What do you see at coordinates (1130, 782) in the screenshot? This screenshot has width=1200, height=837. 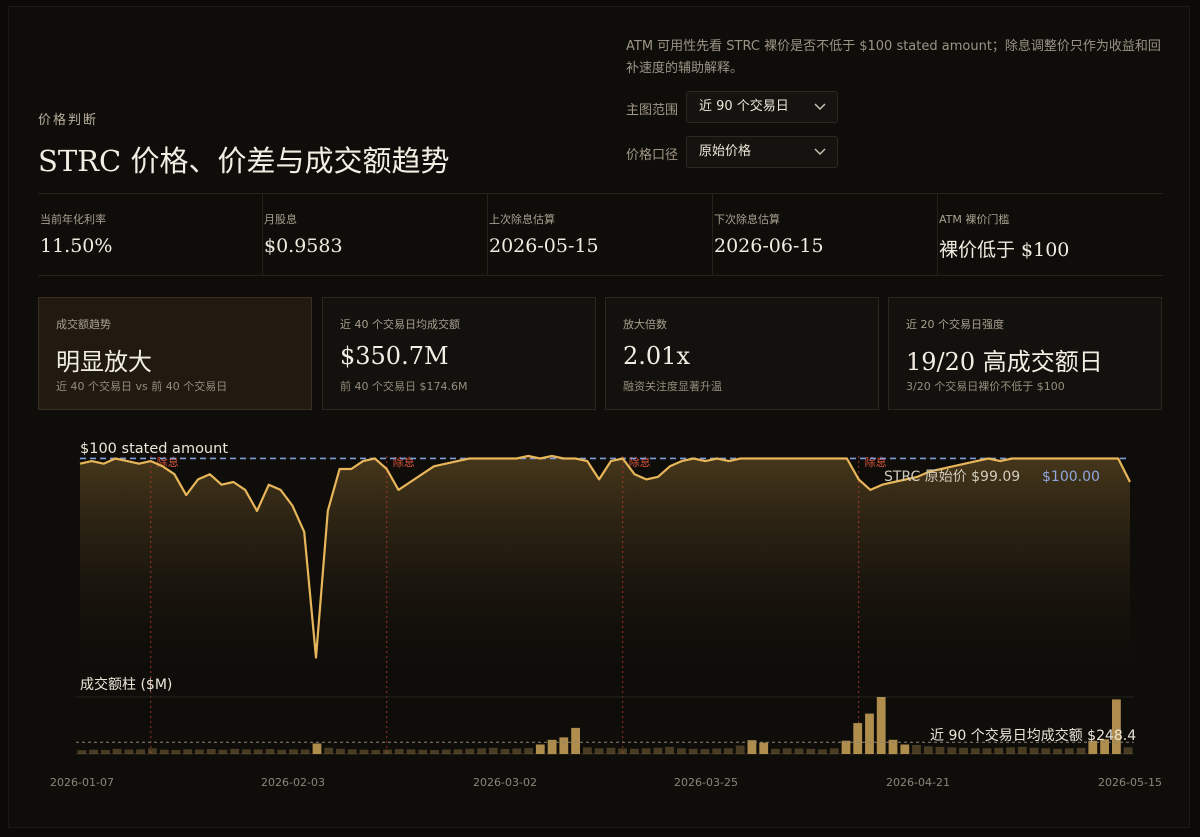 I see `x-tick-label: 2026-05-15` at bounding box center [1130, 782].